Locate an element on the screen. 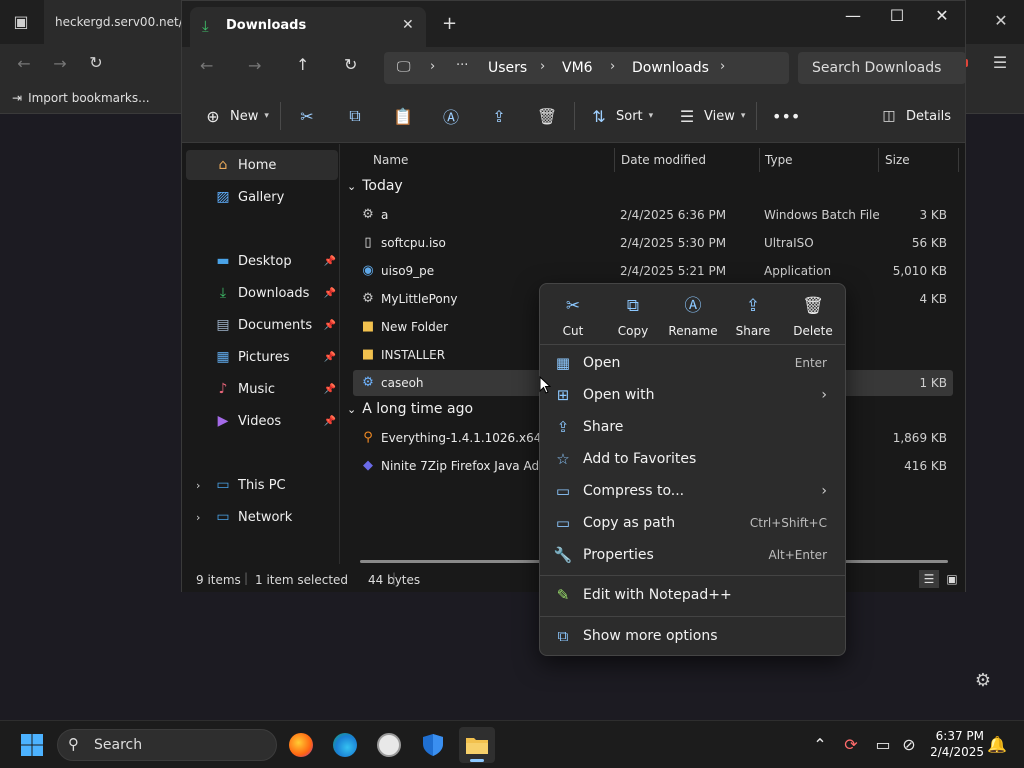 This screenshot has height=768, width=1024. breadcrumb-vm6: VM6 is located at coordinates (577, 68).